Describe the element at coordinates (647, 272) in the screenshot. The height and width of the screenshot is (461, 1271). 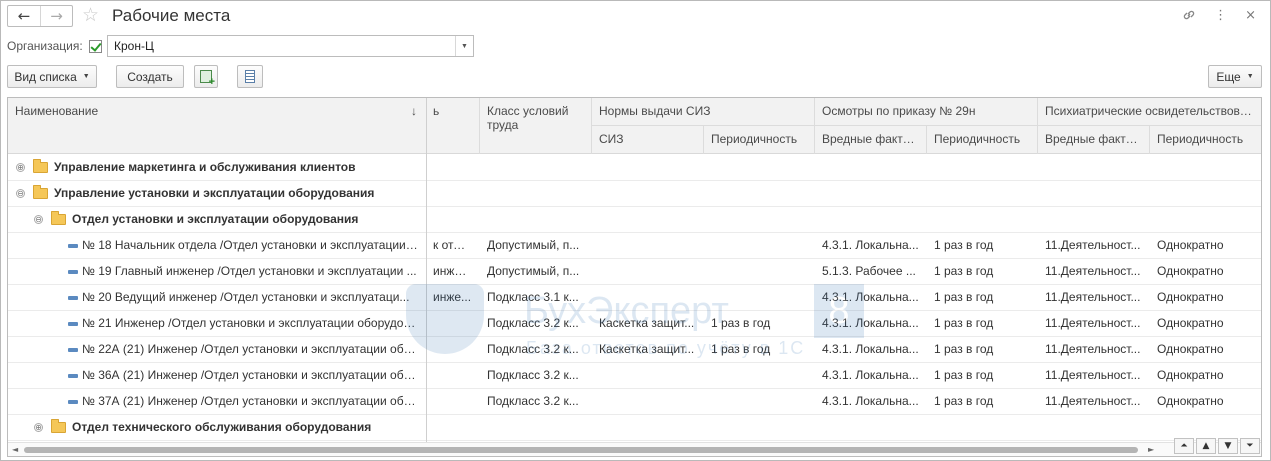
I see `cell-siz` at that location.